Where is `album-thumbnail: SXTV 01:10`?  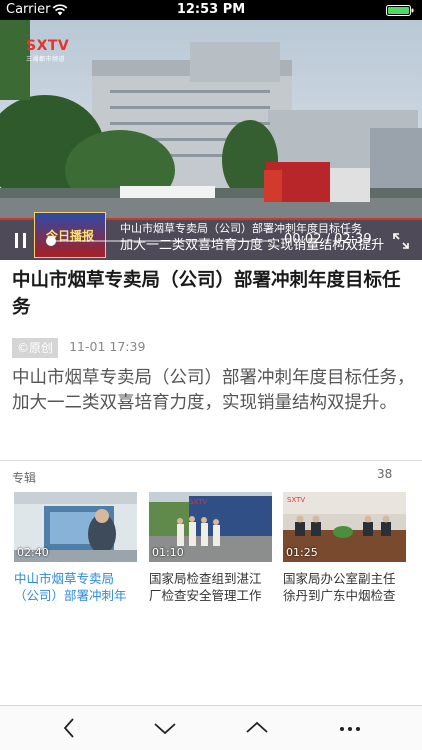 album-thumbnail: SXTV 01:10 is located at coordinates (210, 527).